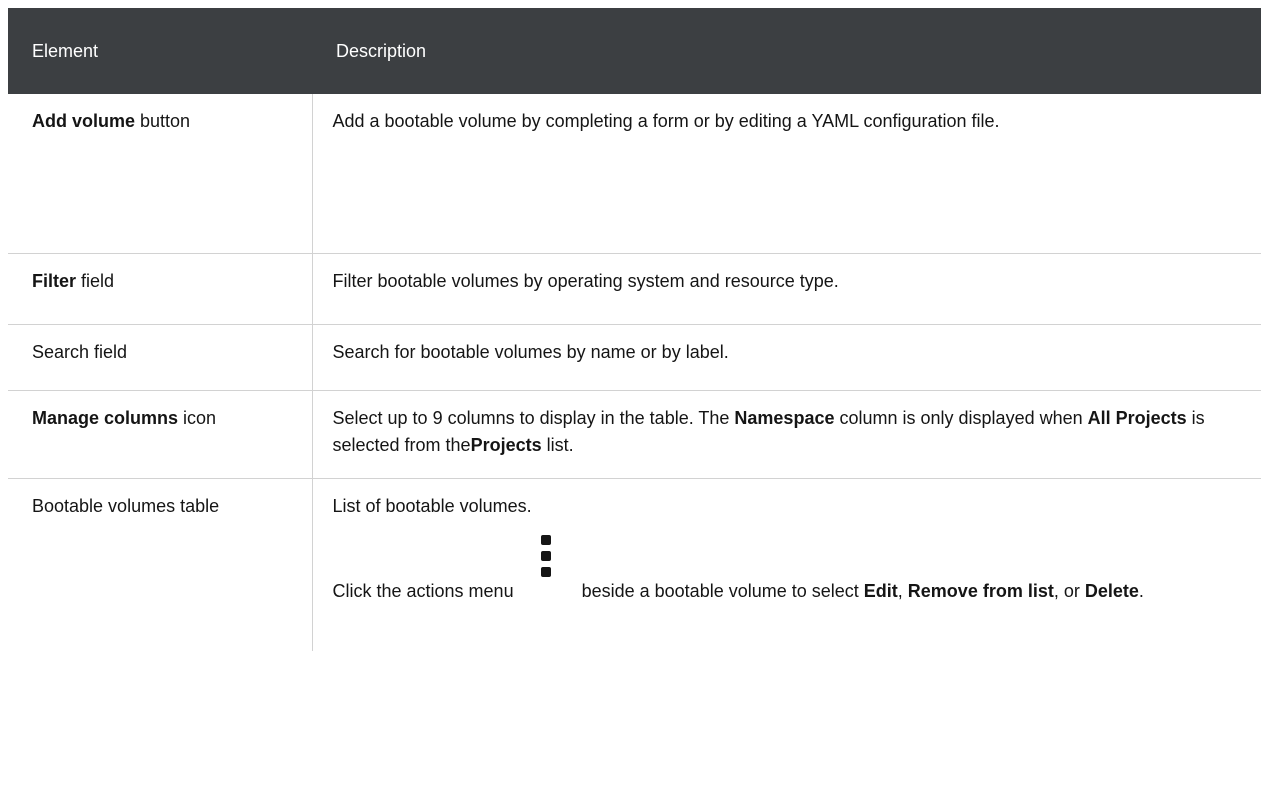 This screenshot has width=1269, height=812. What do you see at coordinates (160, 434) in the screenshot?
I see `element-cell: Manage columns icon` at bounding box center [160, 434].